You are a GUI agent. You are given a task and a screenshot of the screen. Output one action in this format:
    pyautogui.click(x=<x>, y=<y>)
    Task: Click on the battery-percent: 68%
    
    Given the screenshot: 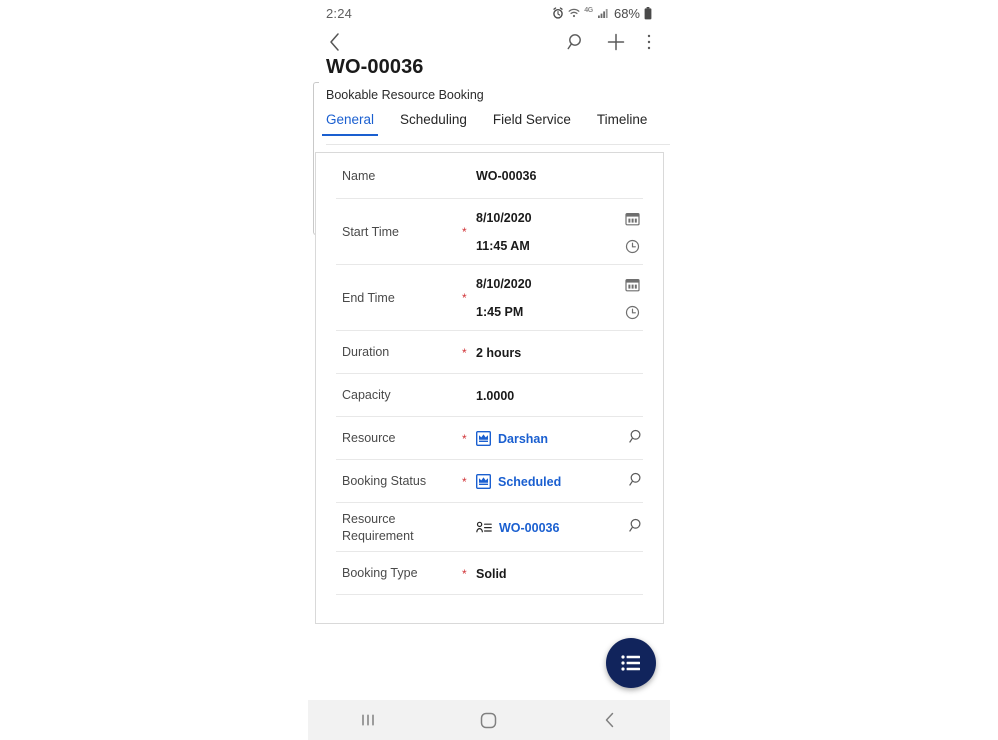 What is the action you would take?
    pyautogui.click(x=626, y=13)
    